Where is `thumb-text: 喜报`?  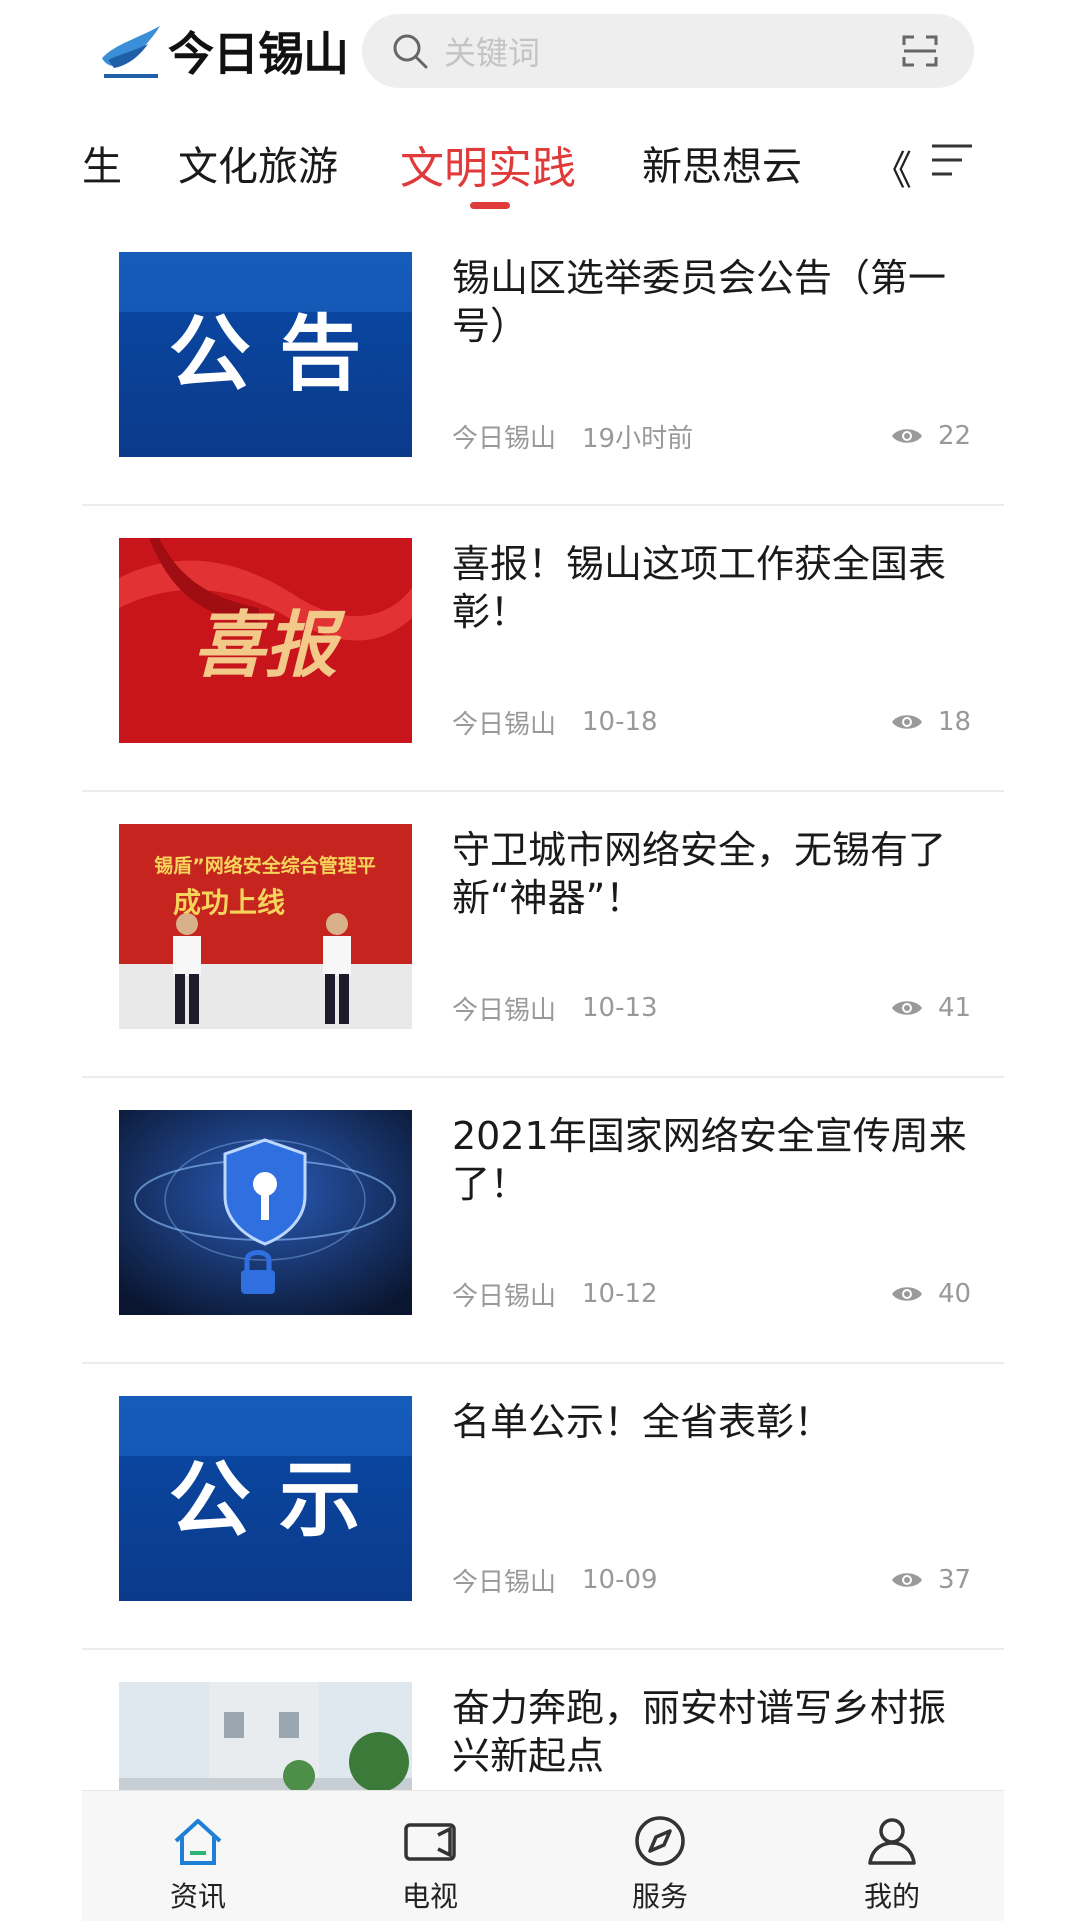
thumb-text: 喜报 is located at coordinates (269, 644).